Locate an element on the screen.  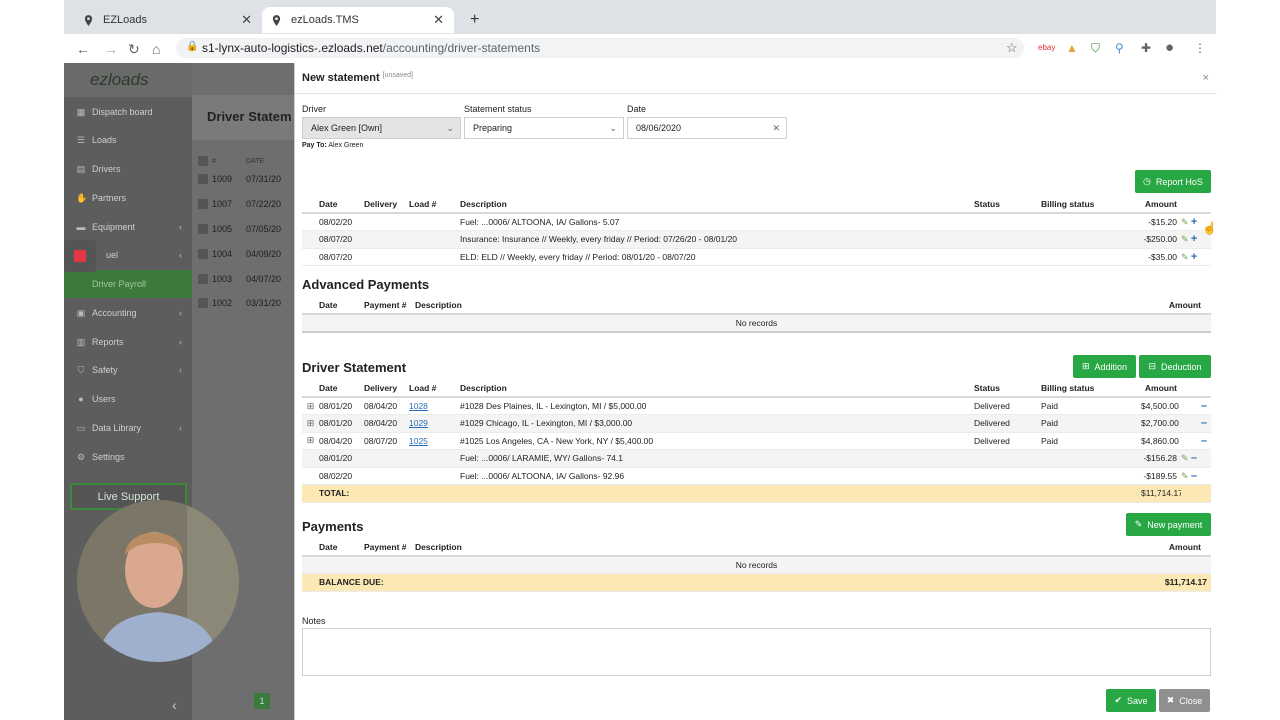
home-icon: ⌂ is located at coordinates (156, 49).